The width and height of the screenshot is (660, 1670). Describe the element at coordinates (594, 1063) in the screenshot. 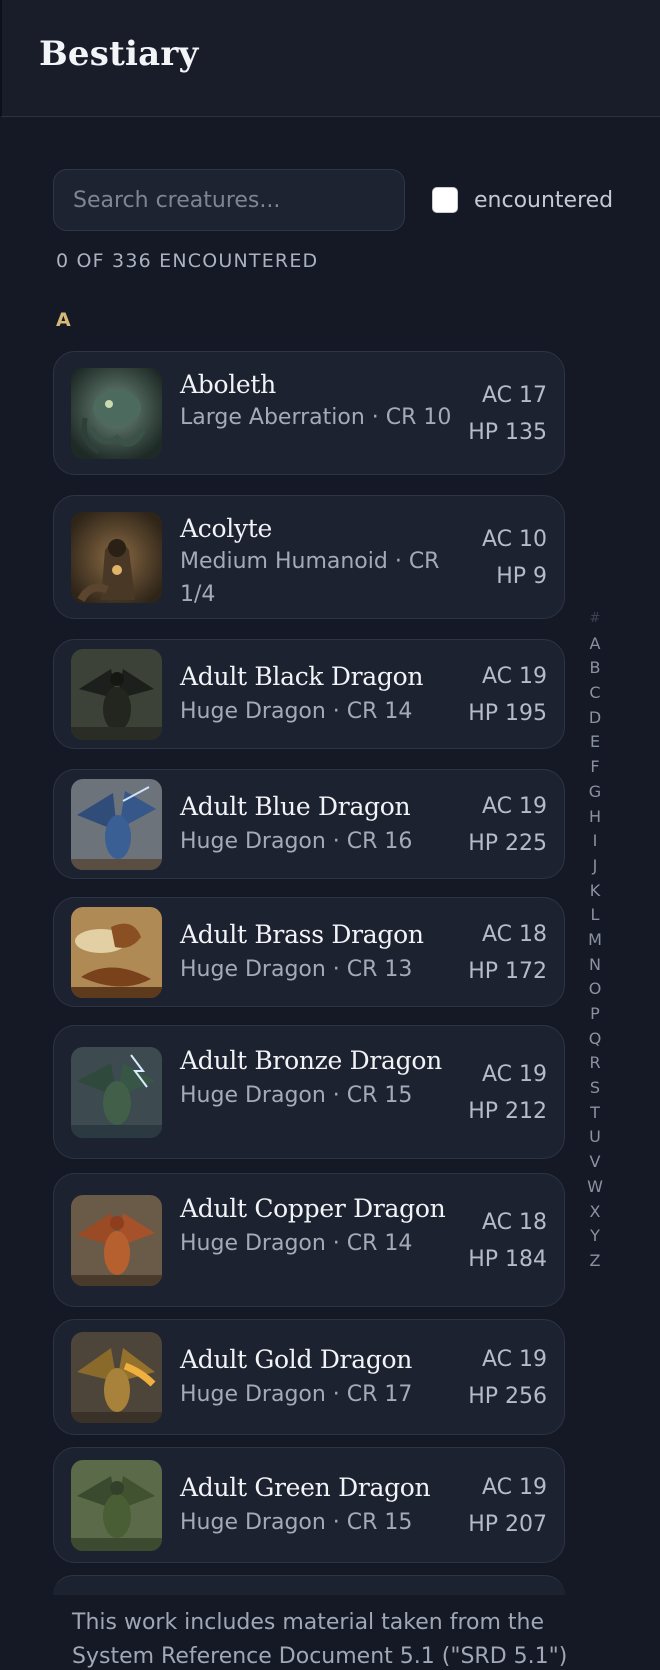

I see `alpha-index-r: R` at that location.